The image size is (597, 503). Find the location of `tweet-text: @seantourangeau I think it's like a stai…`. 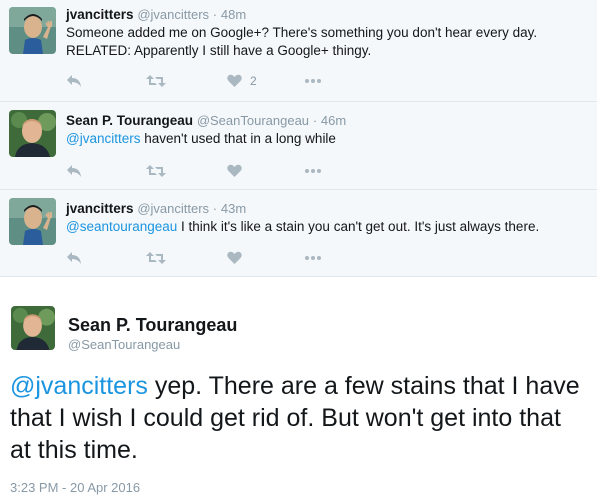

tweet-text: @seantourangeau I think it's like a stai… is located at coordinates (326, 227).